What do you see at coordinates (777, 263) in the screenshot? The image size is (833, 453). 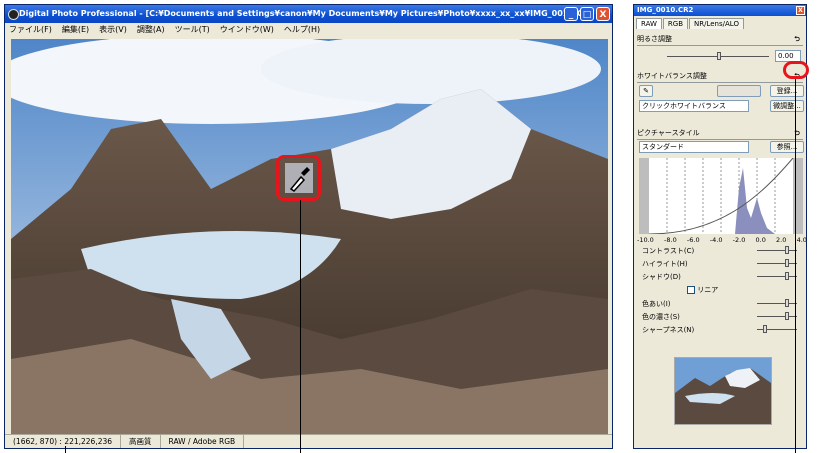 I see `highlight-slider` at bounding box center [777, 263].